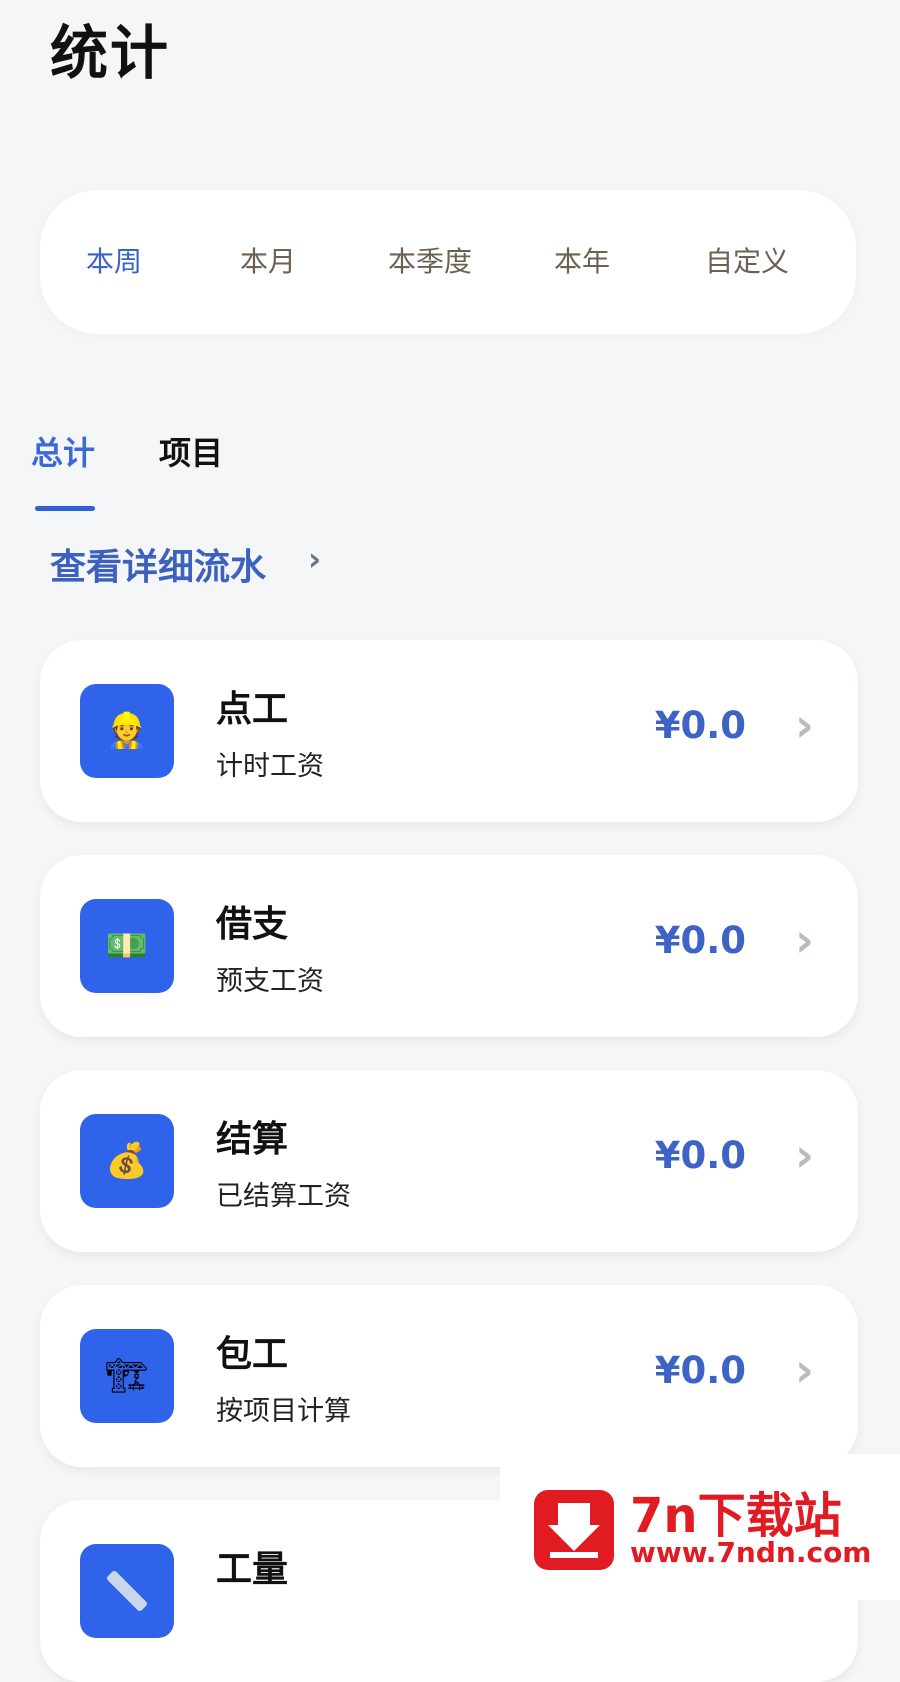 Image resolution: width=900 pixels, height=1682 pixels. What do you see at coordinates (747, 262) in the screenshot?
I see `period-custom: 自定义` at bounding box center [747, 262].